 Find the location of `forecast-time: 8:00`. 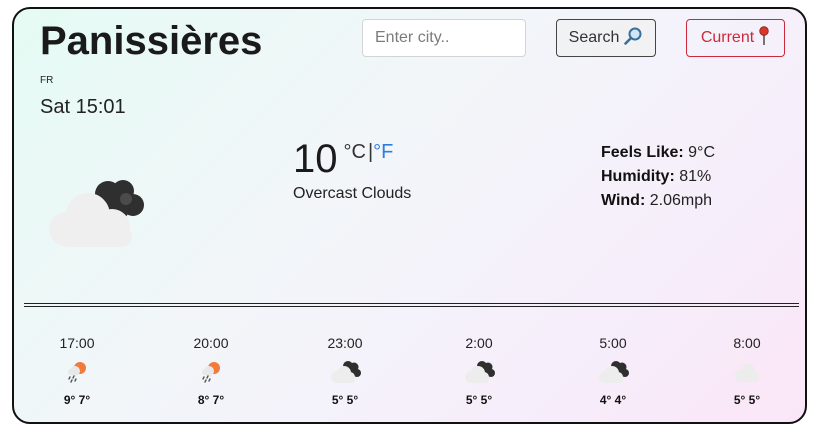

forecast-time: 8:00 is located at coordinates (747, 343).